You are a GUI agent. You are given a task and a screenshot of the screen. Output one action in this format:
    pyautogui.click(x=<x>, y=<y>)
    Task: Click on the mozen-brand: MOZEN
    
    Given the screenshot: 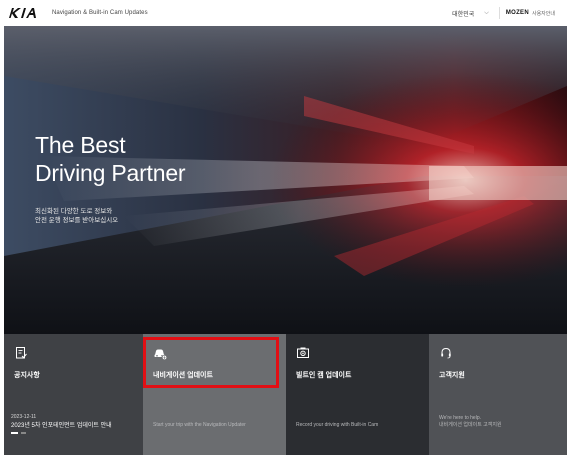 What is the action you would take?
    pyautogui.click(x=517, y=13)
    